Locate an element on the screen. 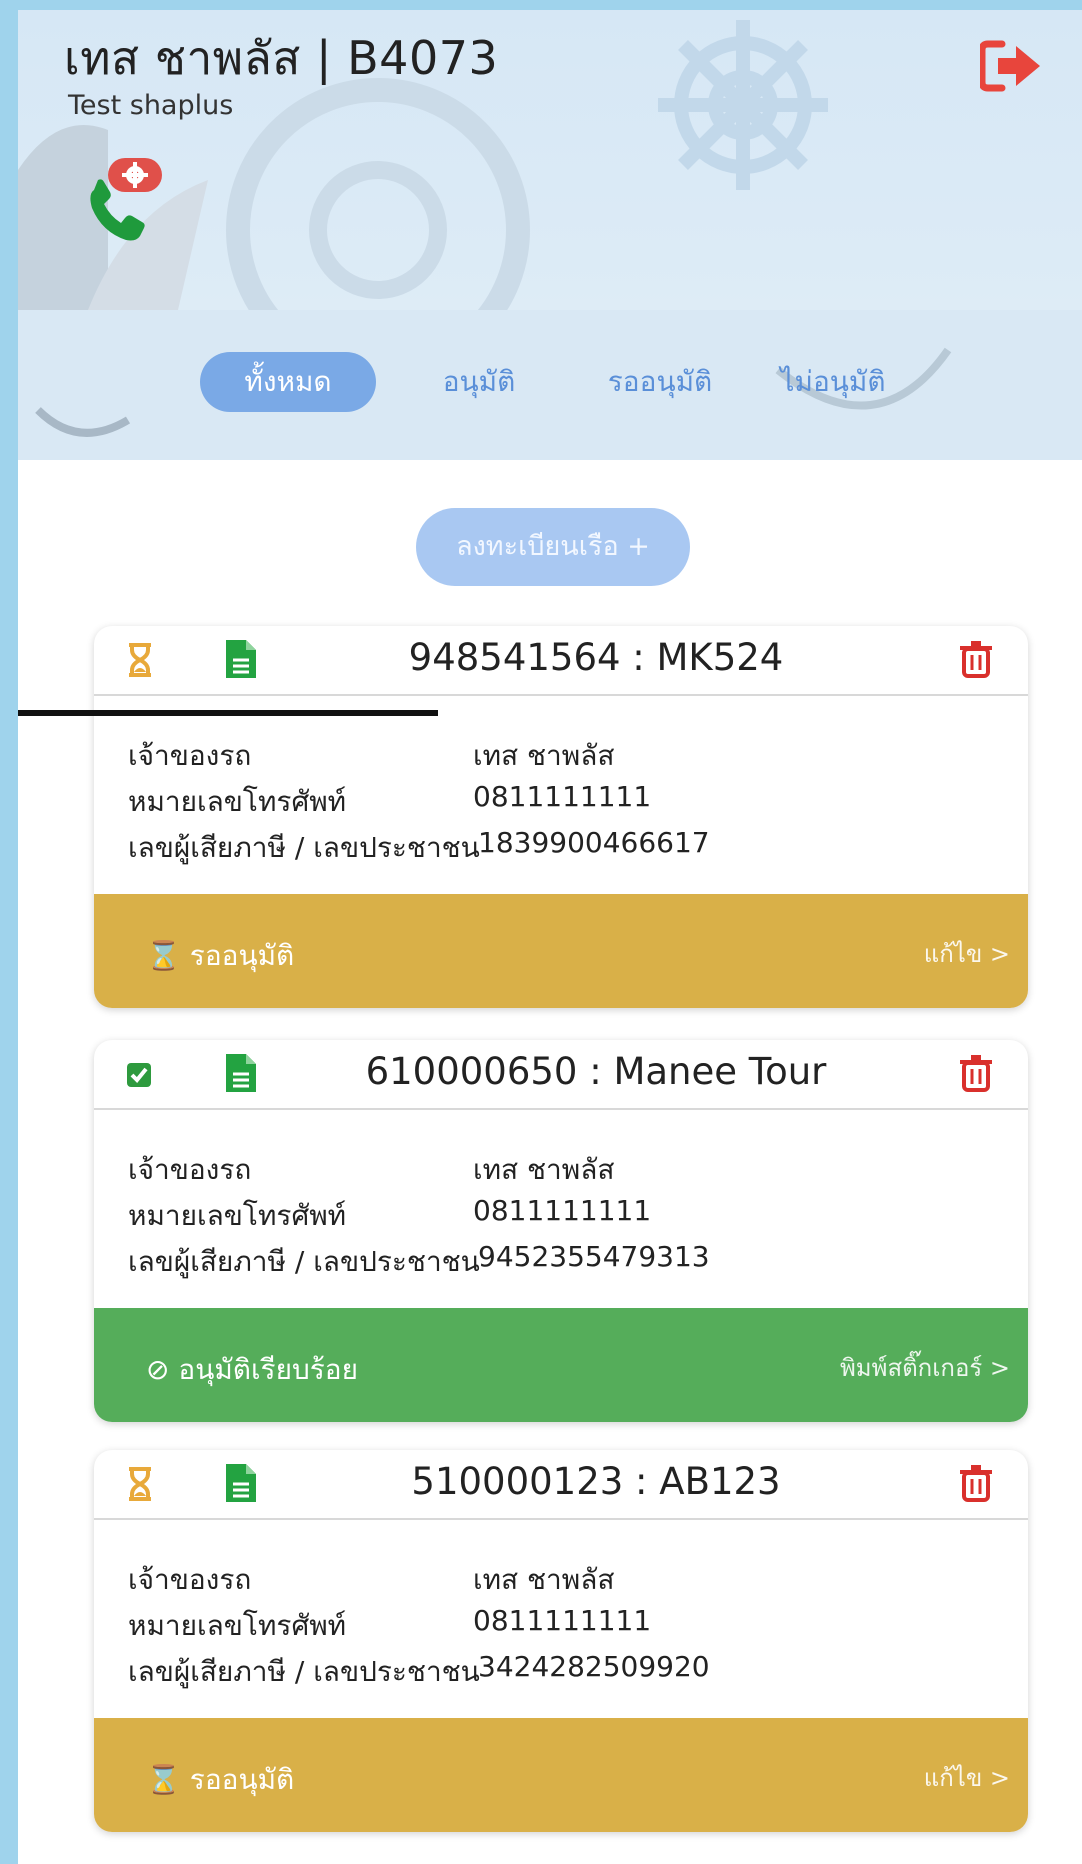 The image size is (1082, 1864). status-bar: ⊘ อนุมัติเรียบร้อย พิมพ์สติ๊กเกอร์ > is located at coordinates (561, 1365).